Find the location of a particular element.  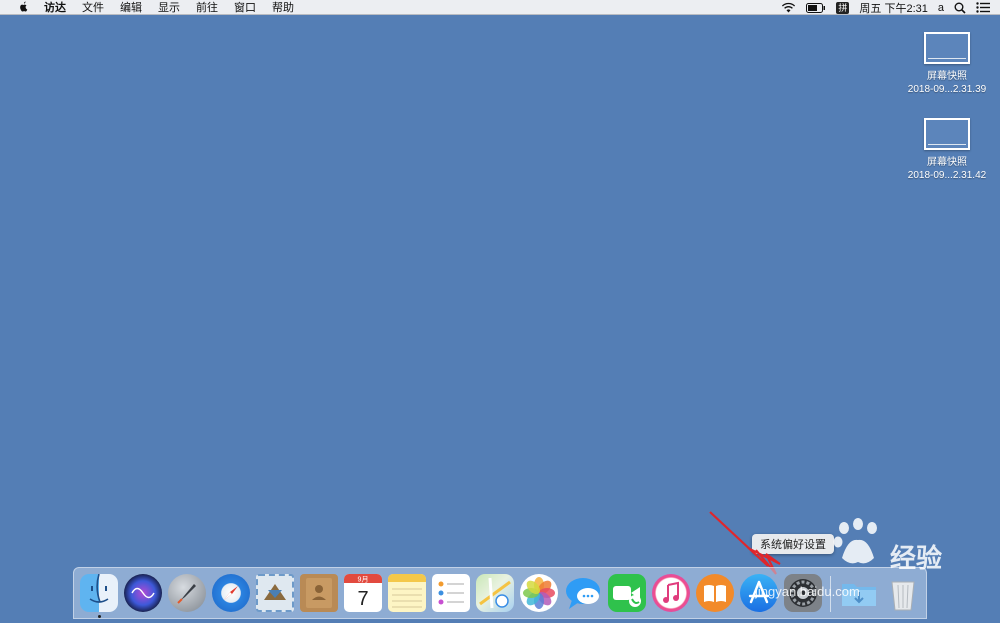

watermark-url: jingyan.baidu.com is located at coordinates (807, 591).